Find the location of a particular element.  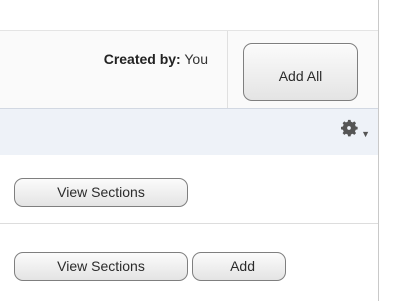

add-button: Add is located at coordinates (239, 266).